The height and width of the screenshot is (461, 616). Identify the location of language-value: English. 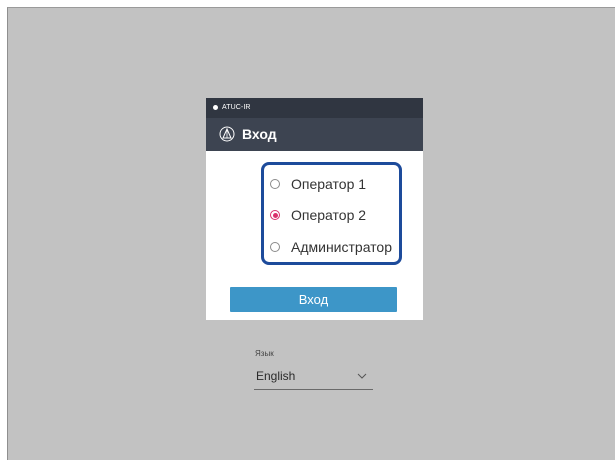
(276, 376).